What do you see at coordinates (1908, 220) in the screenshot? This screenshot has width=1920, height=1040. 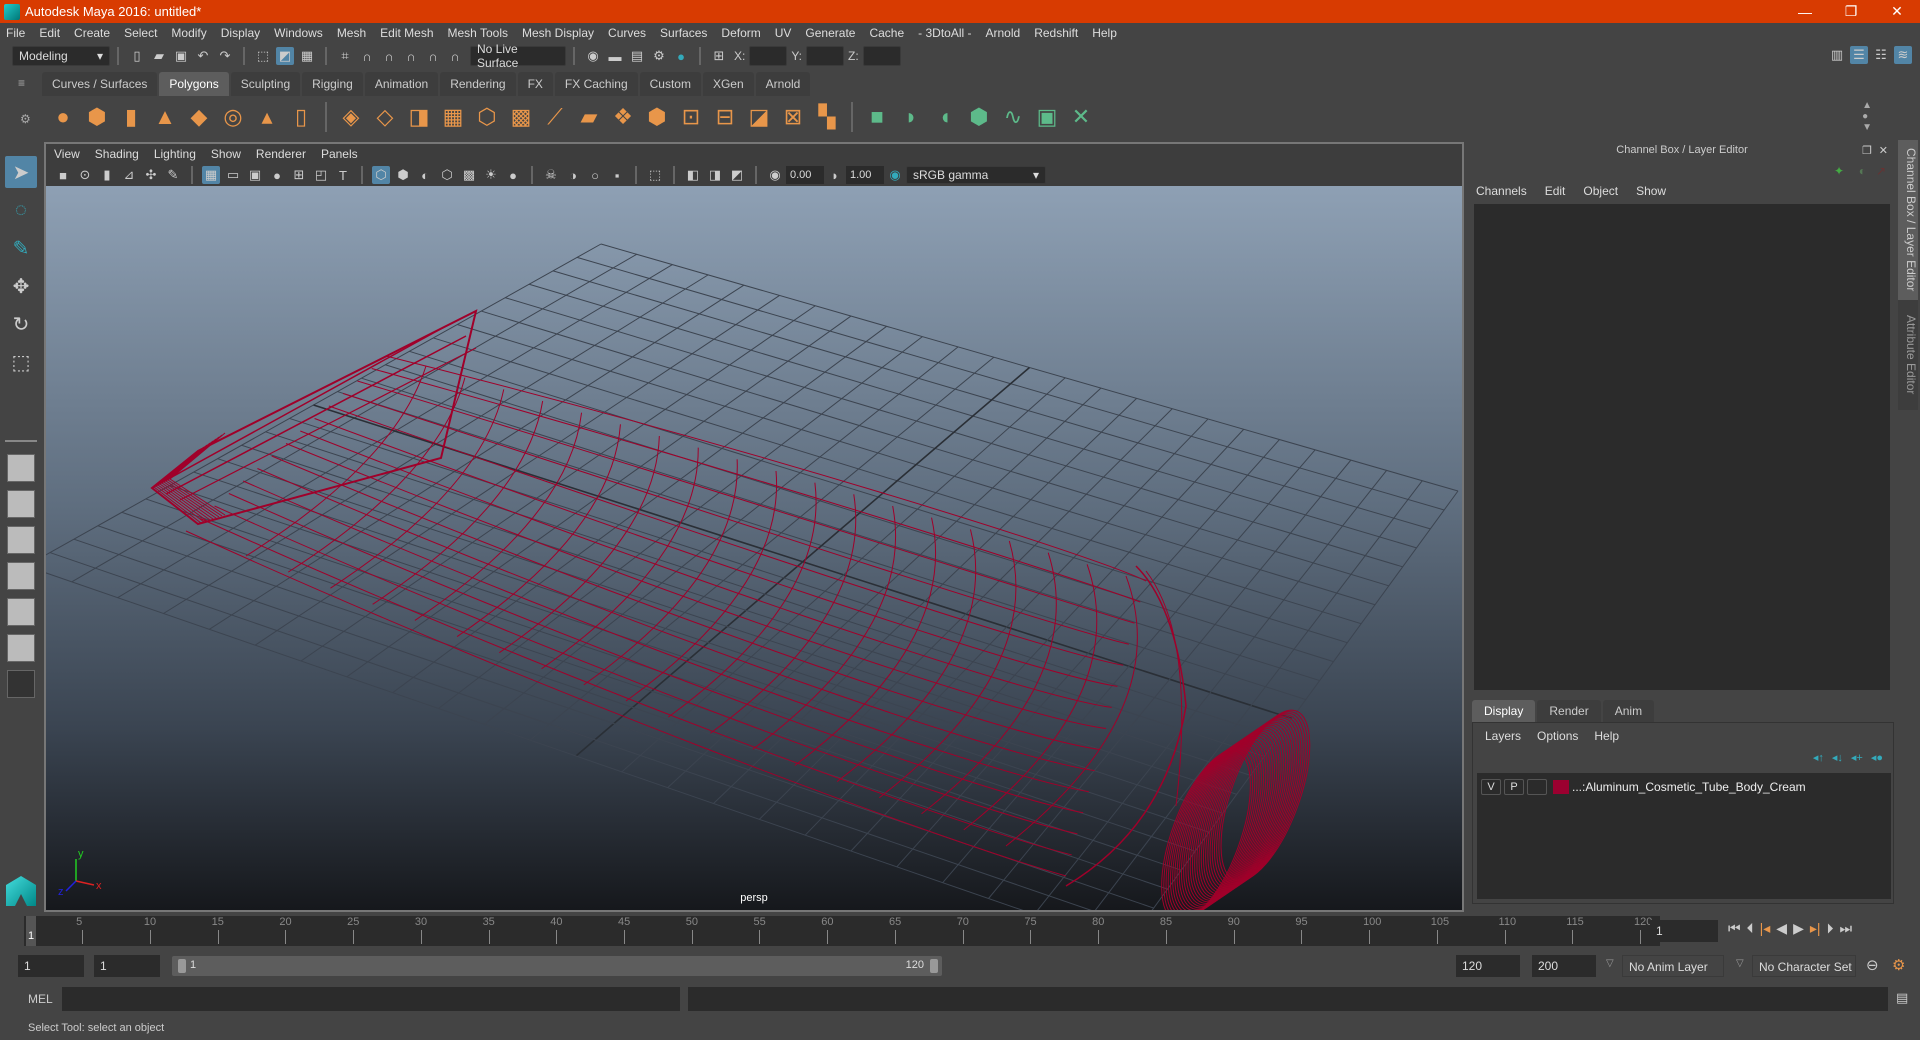 I see `side-tab-channel-box: Channel Box / Layer Editor` at bounding box center [1908, 220].